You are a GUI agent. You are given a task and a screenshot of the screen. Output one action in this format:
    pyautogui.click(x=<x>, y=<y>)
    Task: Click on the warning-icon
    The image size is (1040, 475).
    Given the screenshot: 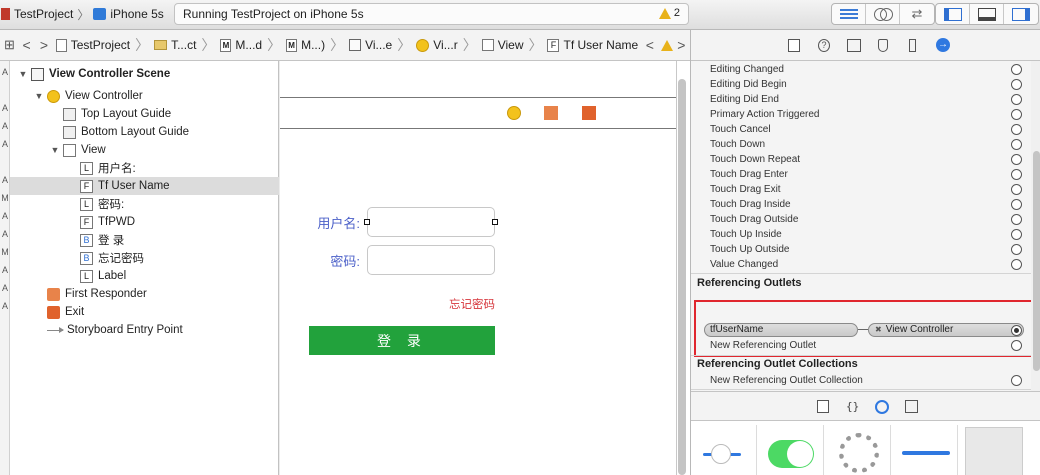 What is the action you would take?
    pyautogui.click(x=666, y=45)
    